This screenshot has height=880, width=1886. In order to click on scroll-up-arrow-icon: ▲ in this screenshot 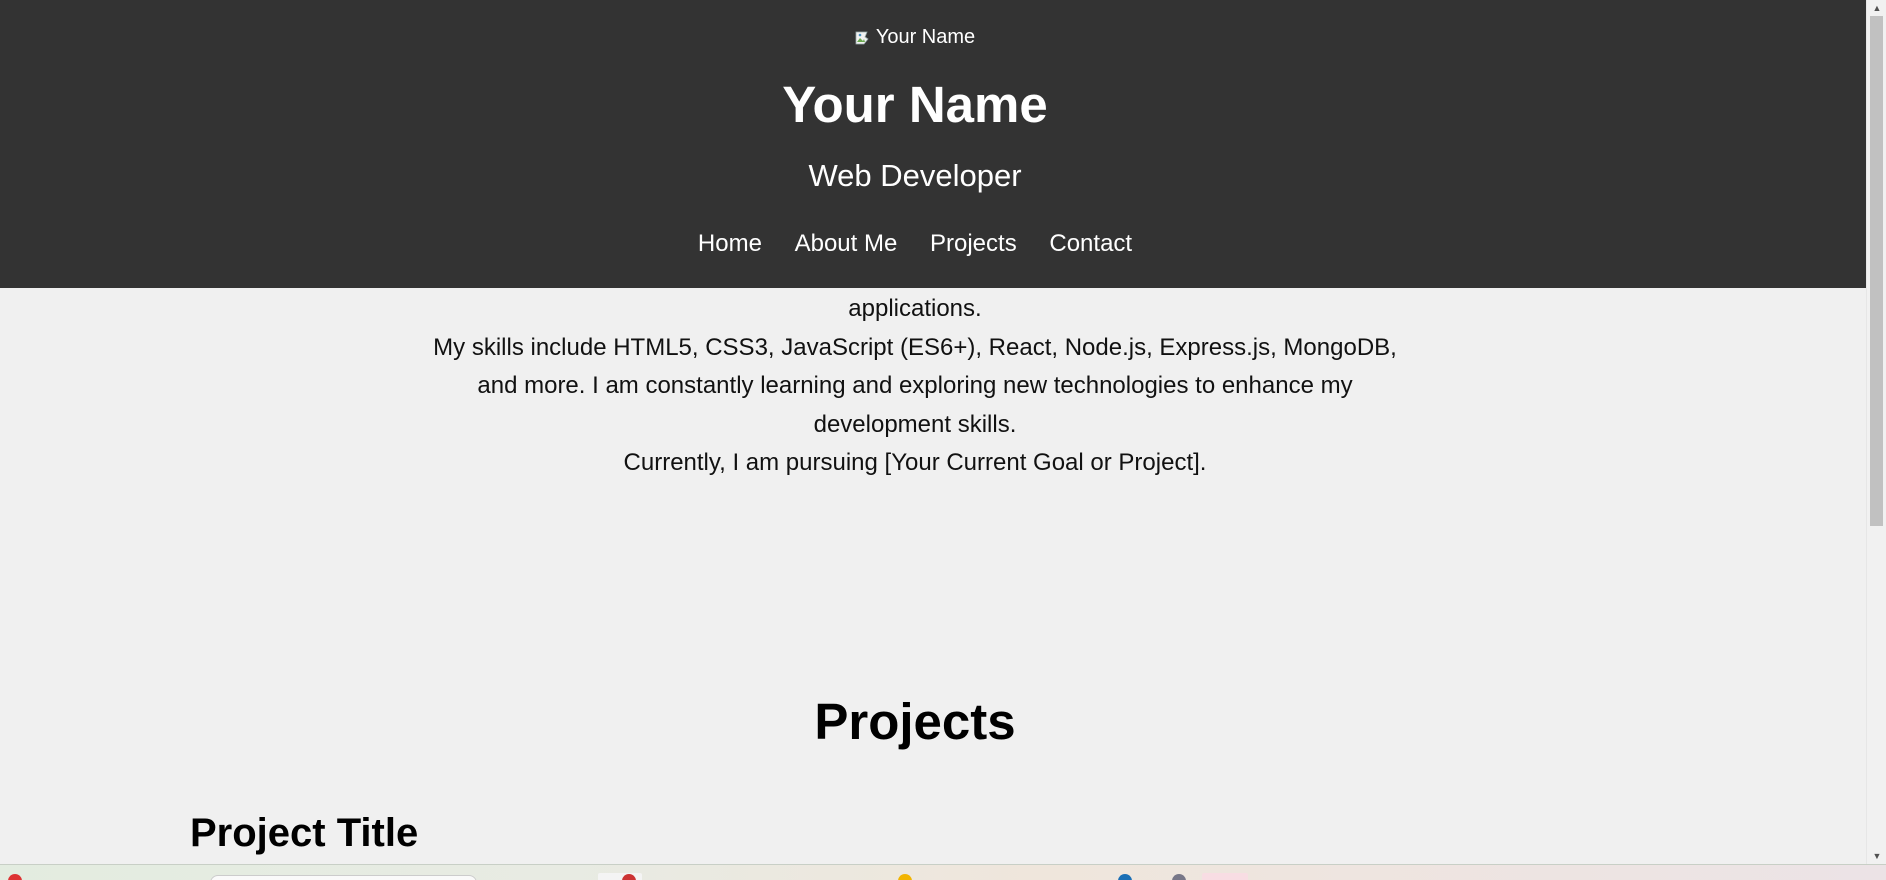, I will do `click(1876, 8)`.